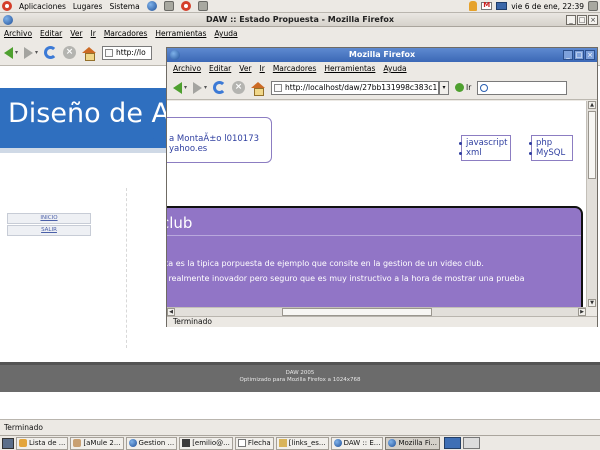 This screenshot has height=450, width=600. What do you see at coordinates (582, 312) in the screenshot?
I see `scroll-right-icon: ▶` at bounding box center [582, 312].